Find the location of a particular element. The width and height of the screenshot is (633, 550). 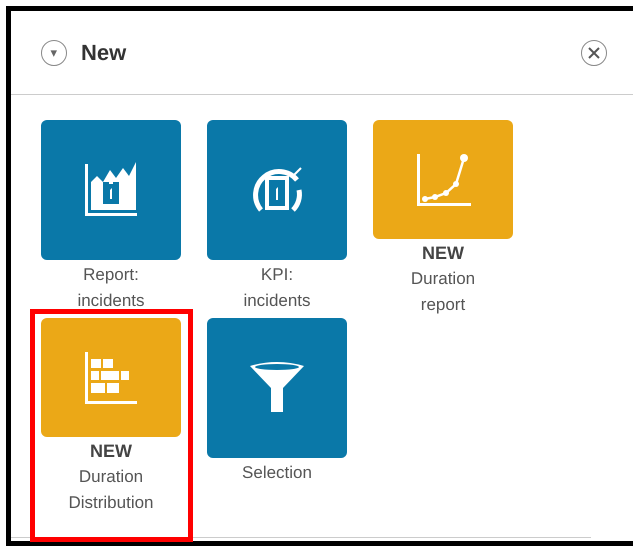

close-icon is located at coordinates (594, 52).